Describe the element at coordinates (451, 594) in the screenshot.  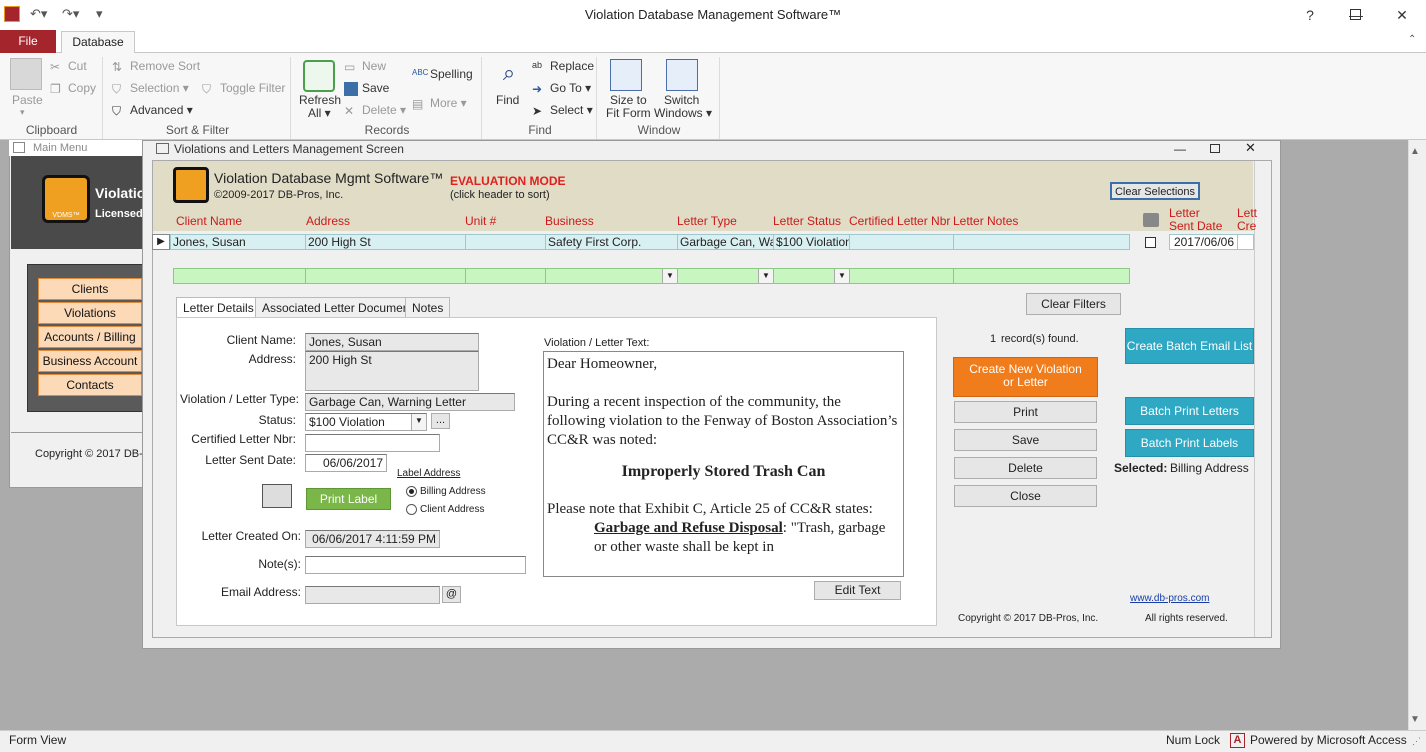
I see `email-button: @` at that location.